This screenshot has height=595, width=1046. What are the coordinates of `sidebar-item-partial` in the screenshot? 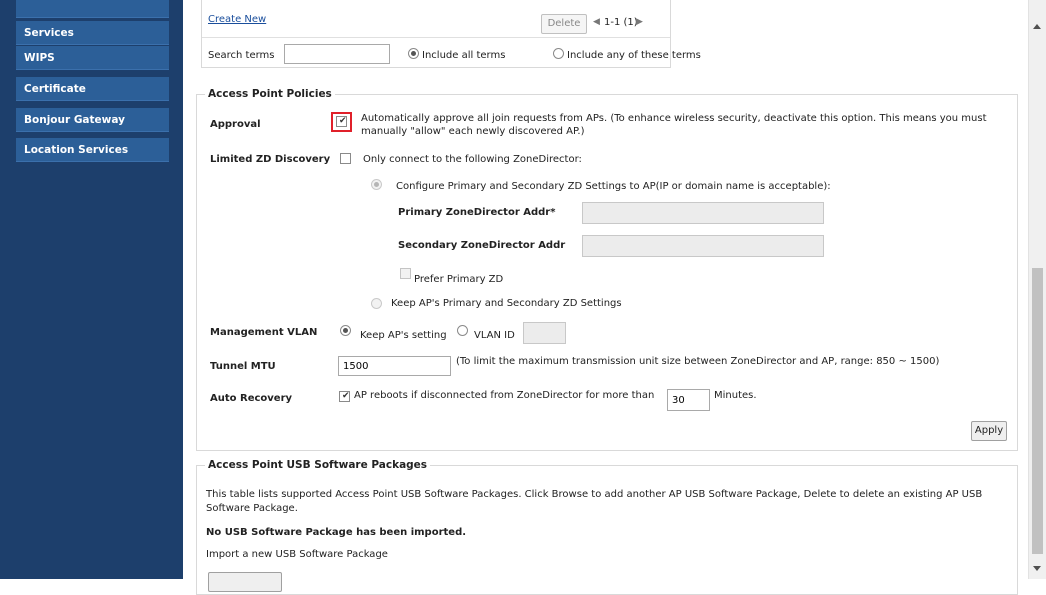 It's located at (92, 9).